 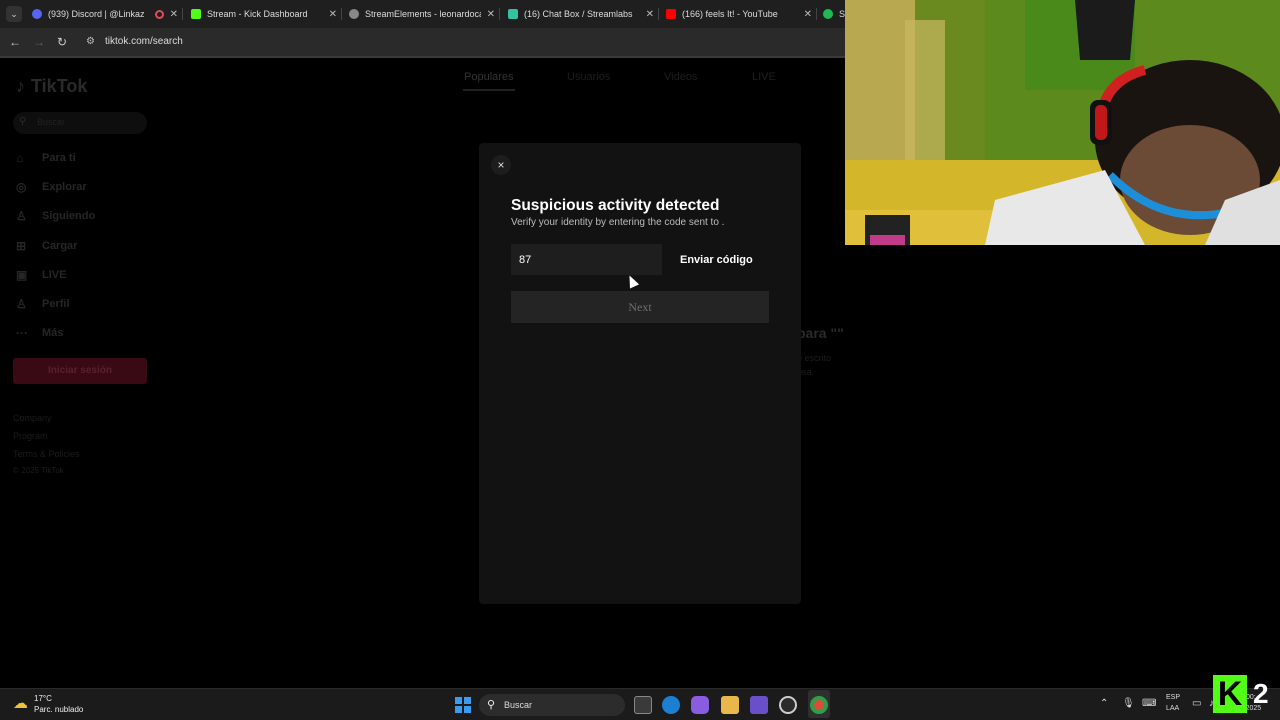 I want to click on youtube-icon, so click(x=671, y=14).